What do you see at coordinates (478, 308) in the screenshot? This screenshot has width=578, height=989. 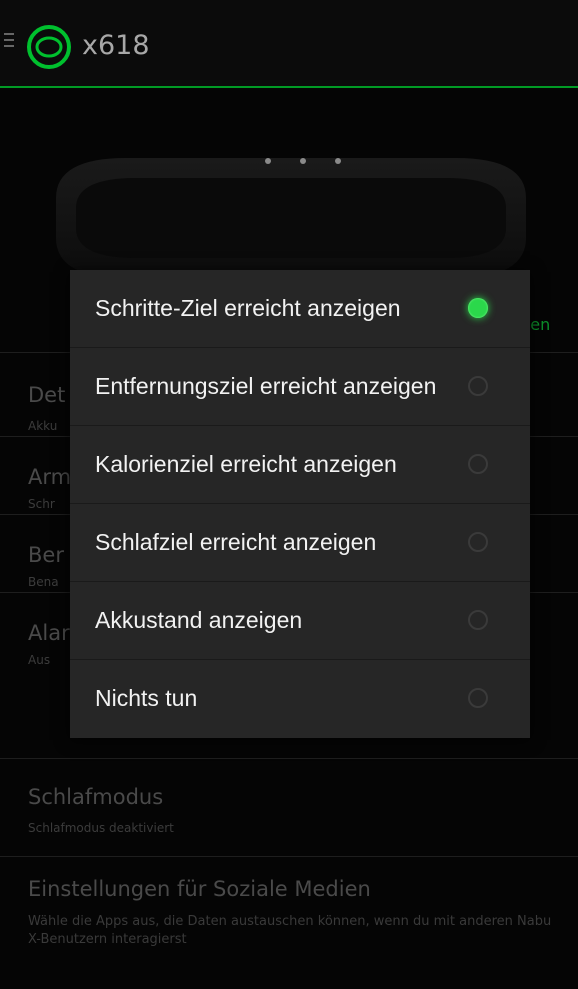 I see `radio-selected-icon` at bounding box center [478, 308].